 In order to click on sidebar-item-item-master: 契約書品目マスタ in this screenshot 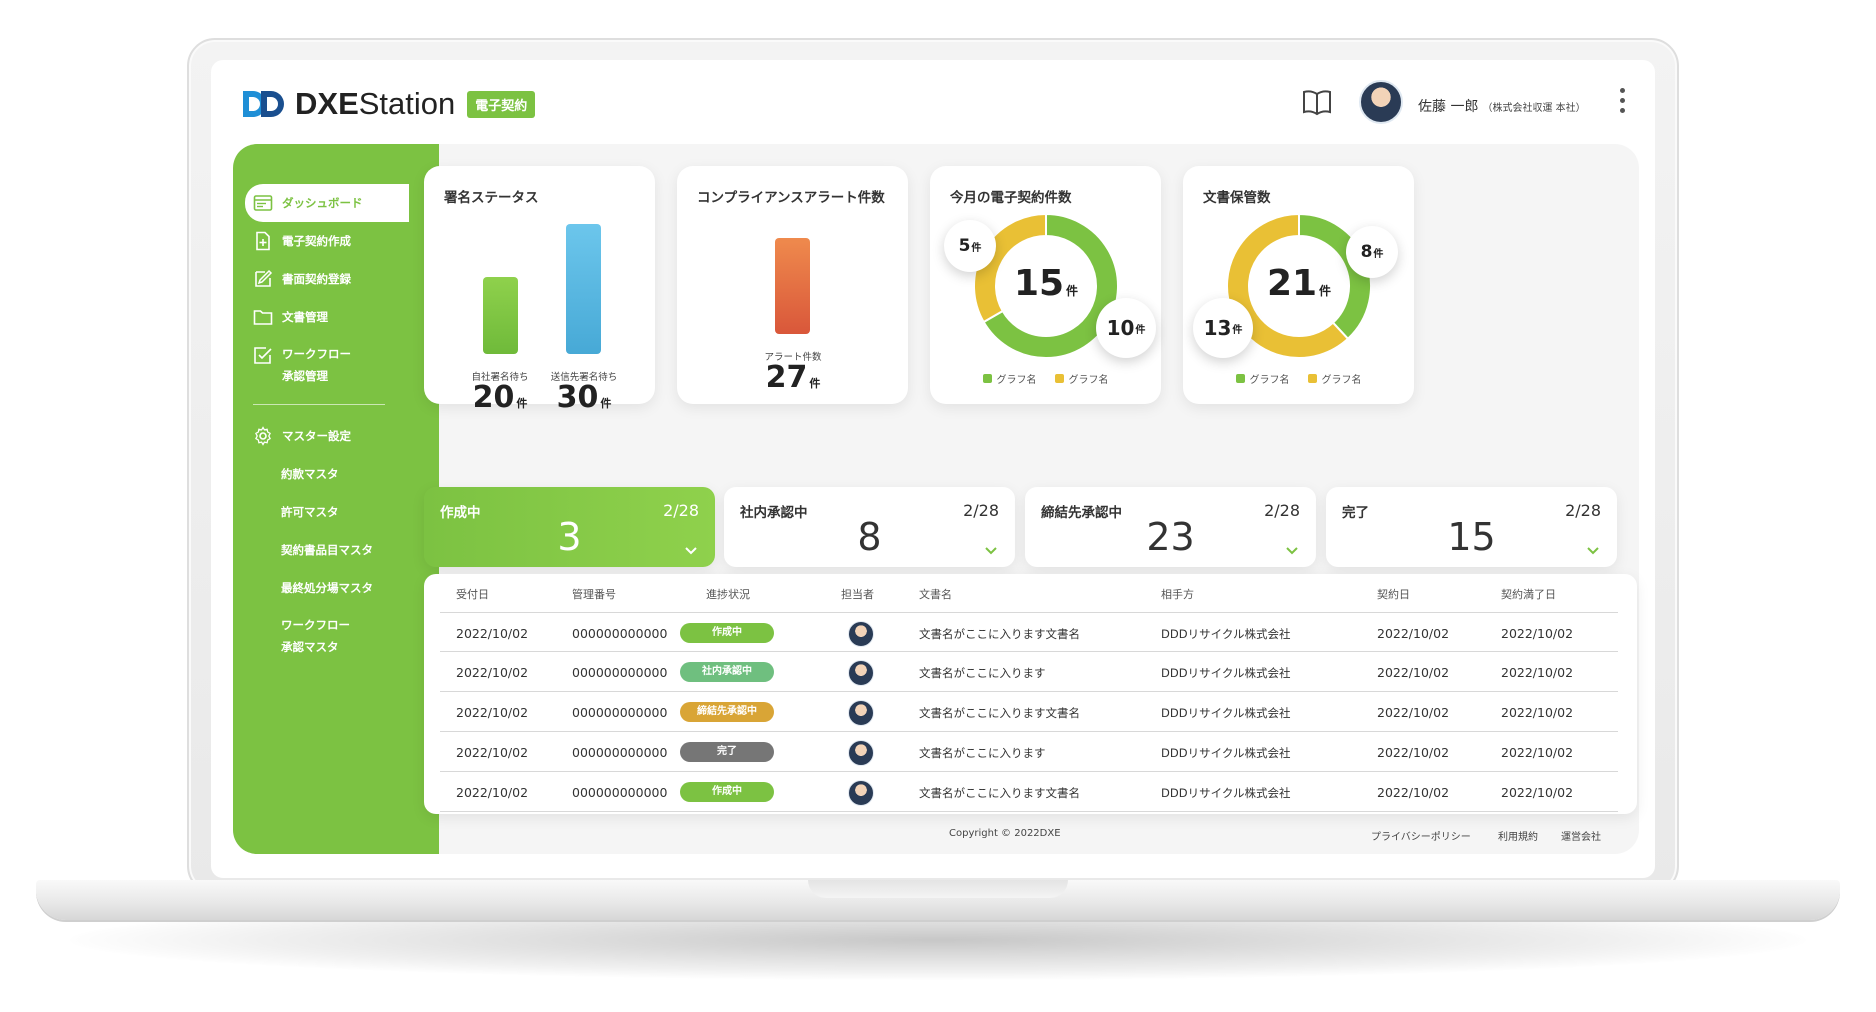, I will do `click(321, 550)`.